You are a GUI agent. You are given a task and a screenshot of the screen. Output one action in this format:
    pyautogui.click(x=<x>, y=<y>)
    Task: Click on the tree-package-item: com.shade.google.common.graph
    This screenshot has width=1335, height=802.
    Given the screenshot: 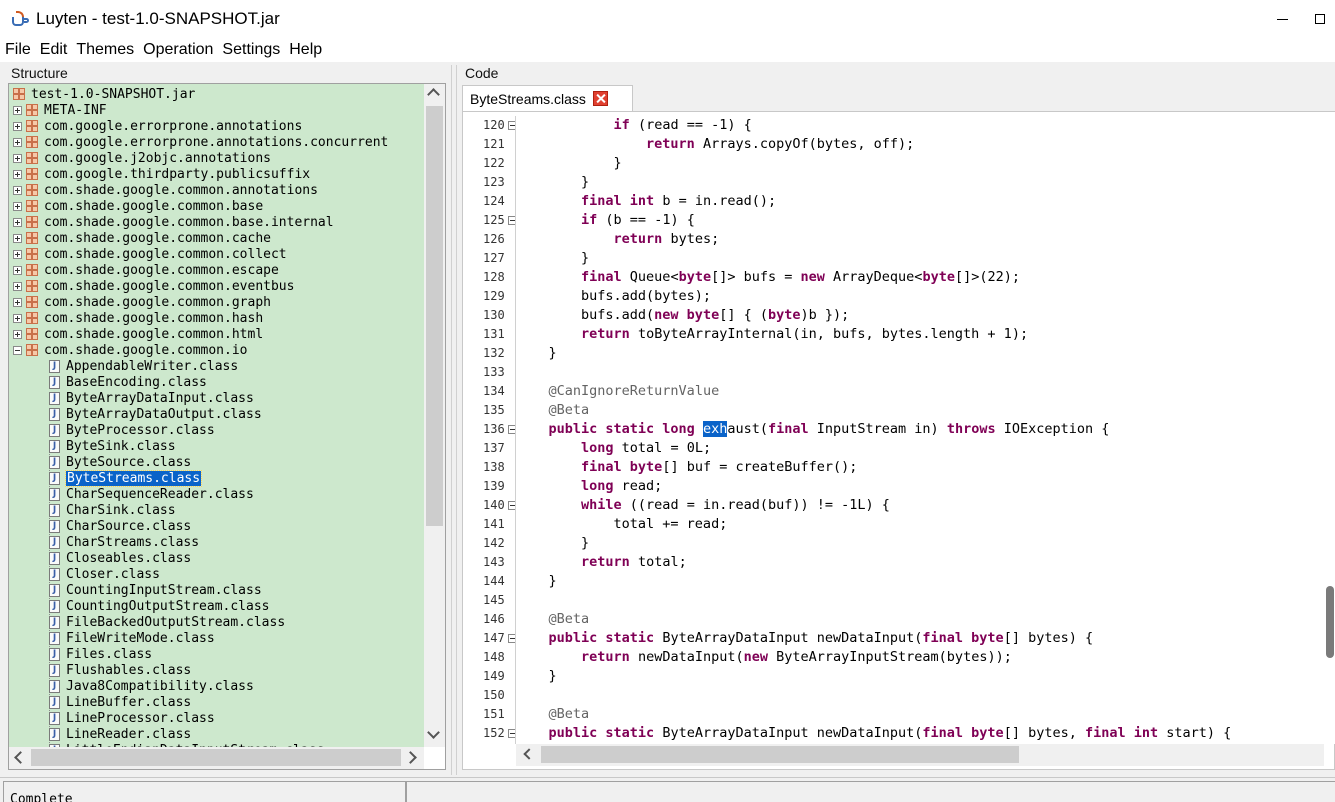 What is the action you would take?
    pyautogui.click(x=142, y=302)
    